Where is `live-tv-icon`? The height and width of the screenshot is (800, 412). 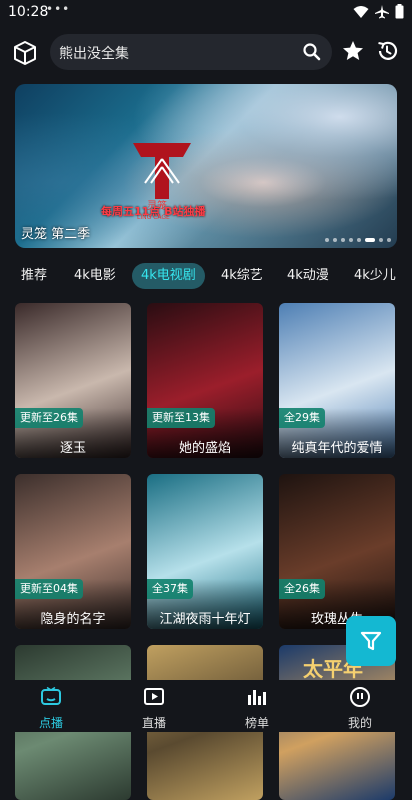 live-tv-icon is located at coordinates (154, 699).